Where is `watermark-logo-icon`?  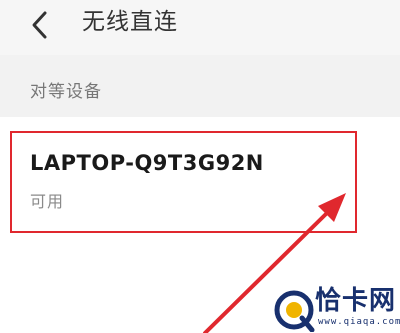
watermark-logo-icon is located at coordinates (294, 311).